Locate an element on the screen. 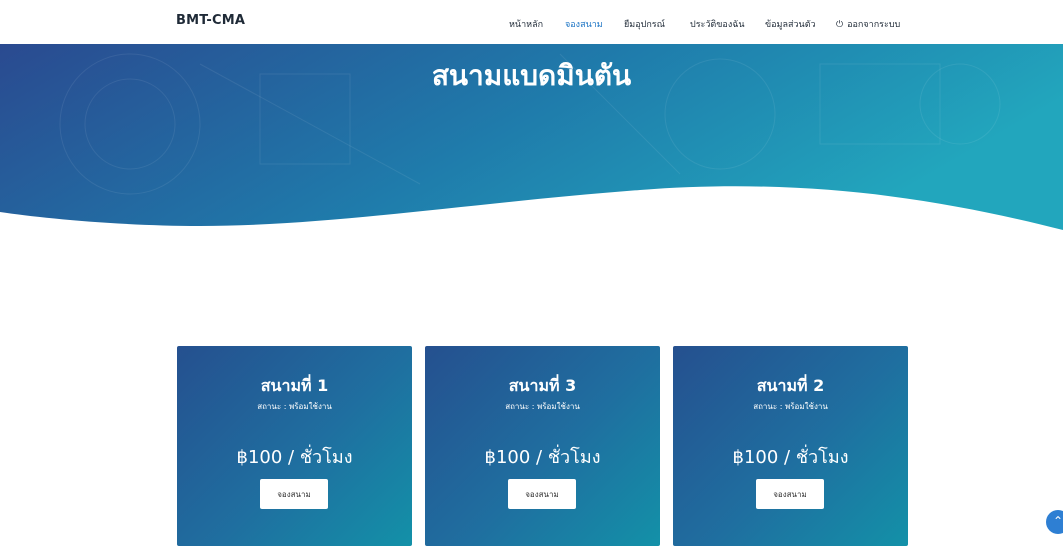 Image resolution: width=1063 pixels, height=546 pixels. court-name: สนามที่ 1 is located at coordinates (294, 385).